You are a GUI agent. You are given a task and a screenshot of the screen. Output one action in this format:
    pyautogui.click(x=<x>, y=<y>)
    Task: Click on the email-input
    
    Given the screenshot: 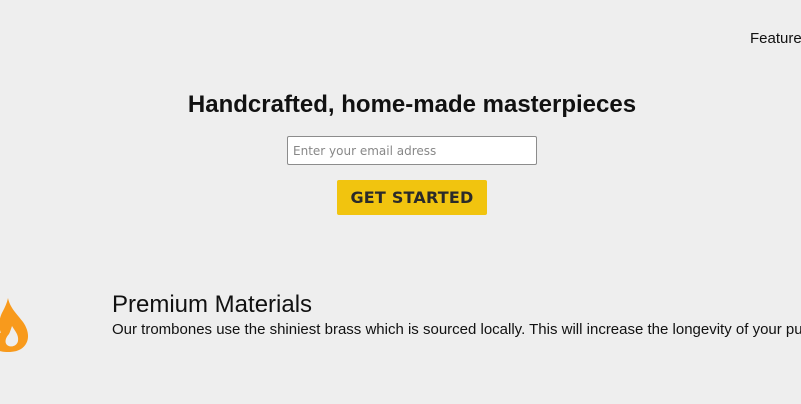 What is the action you would take?
    pyautogui.click(x=412, y=150)
    